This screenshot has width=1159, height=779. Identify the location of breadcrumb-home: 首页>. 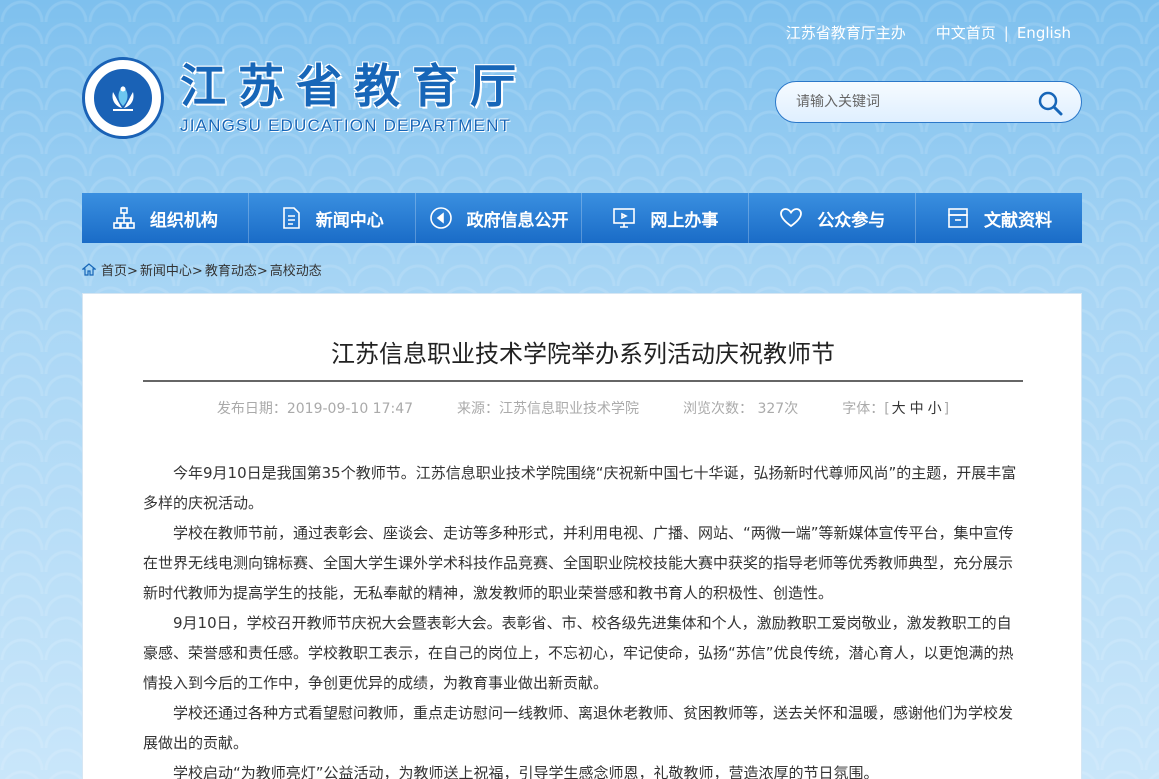
(119, 269).